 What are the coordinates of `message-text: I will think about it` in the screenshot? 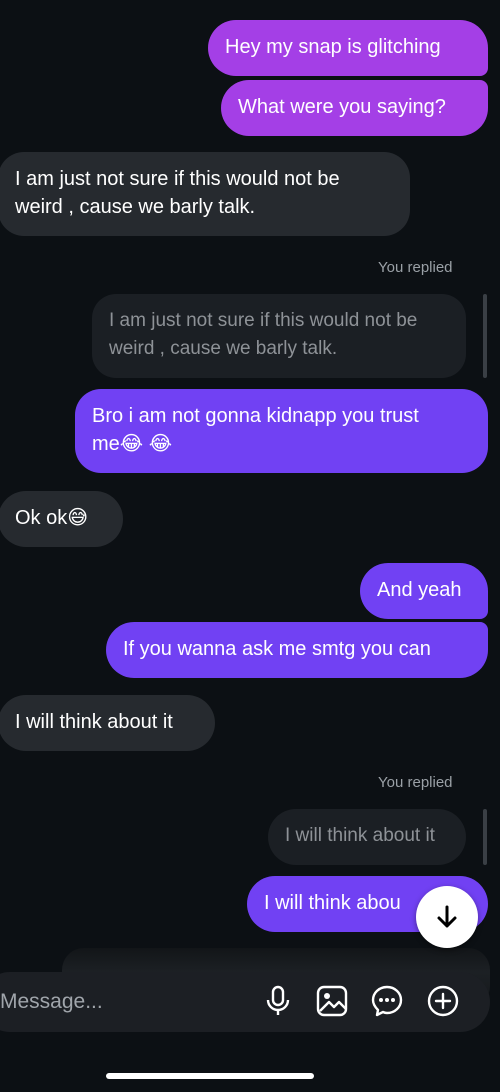 It's located at (94, 722).